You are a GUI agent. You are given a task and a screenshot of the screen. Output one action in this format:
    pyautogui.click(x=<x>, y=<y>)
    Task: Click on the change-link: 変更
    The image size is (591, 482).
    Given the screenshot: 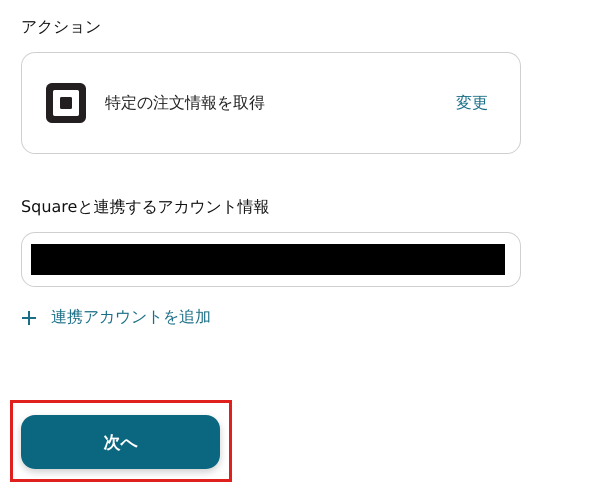 What is the action you would take?
    pyautogui.click(x=472, y=103)
    